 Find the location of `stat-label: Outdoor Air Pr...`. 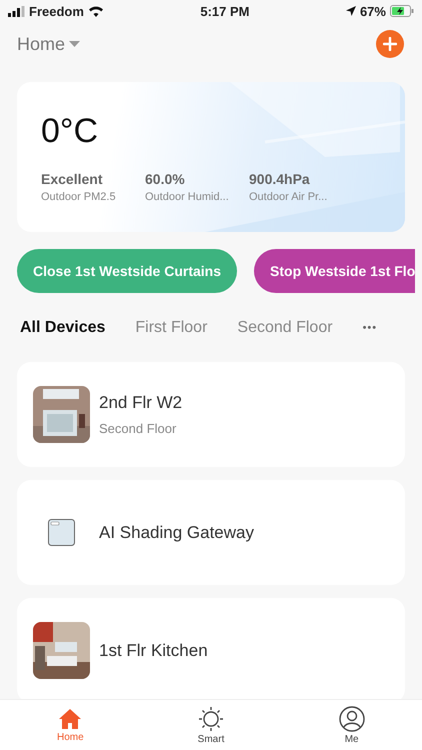

stat-label: Outdoor Air Pr... is located at coordinates (288, 197).